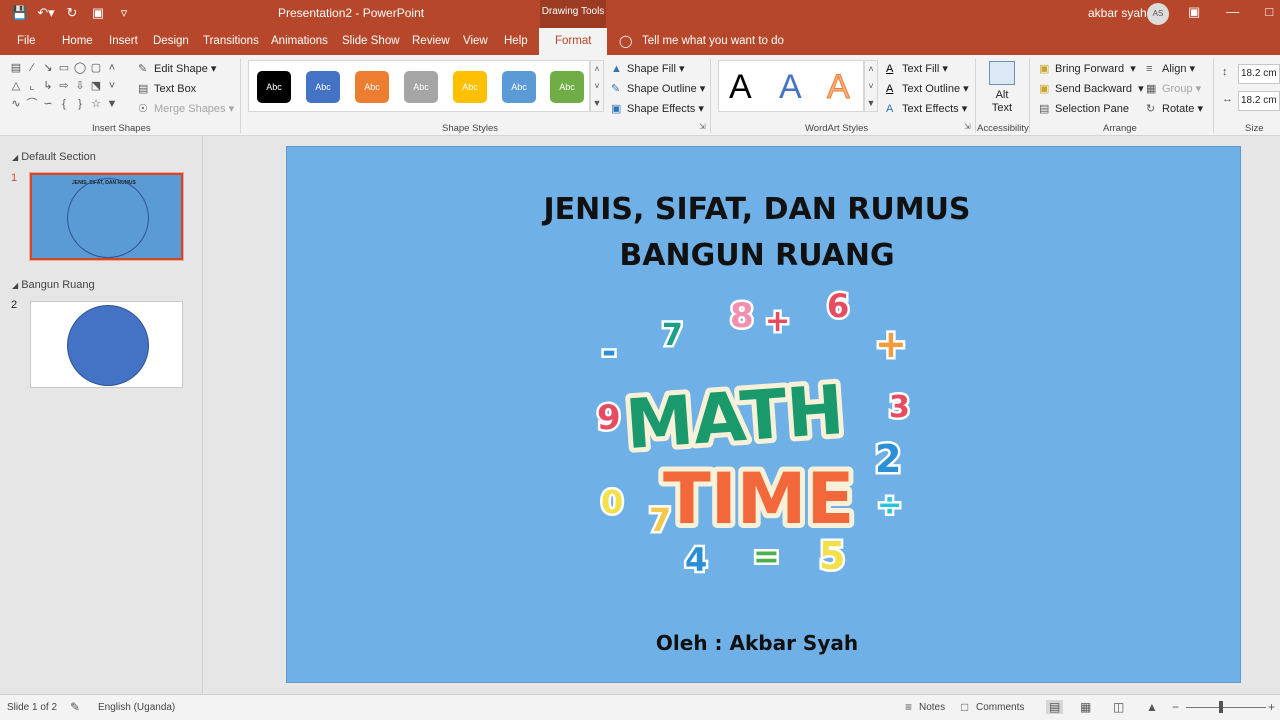  I want to click on line-shape-icon: ∕, so click(32, 68).